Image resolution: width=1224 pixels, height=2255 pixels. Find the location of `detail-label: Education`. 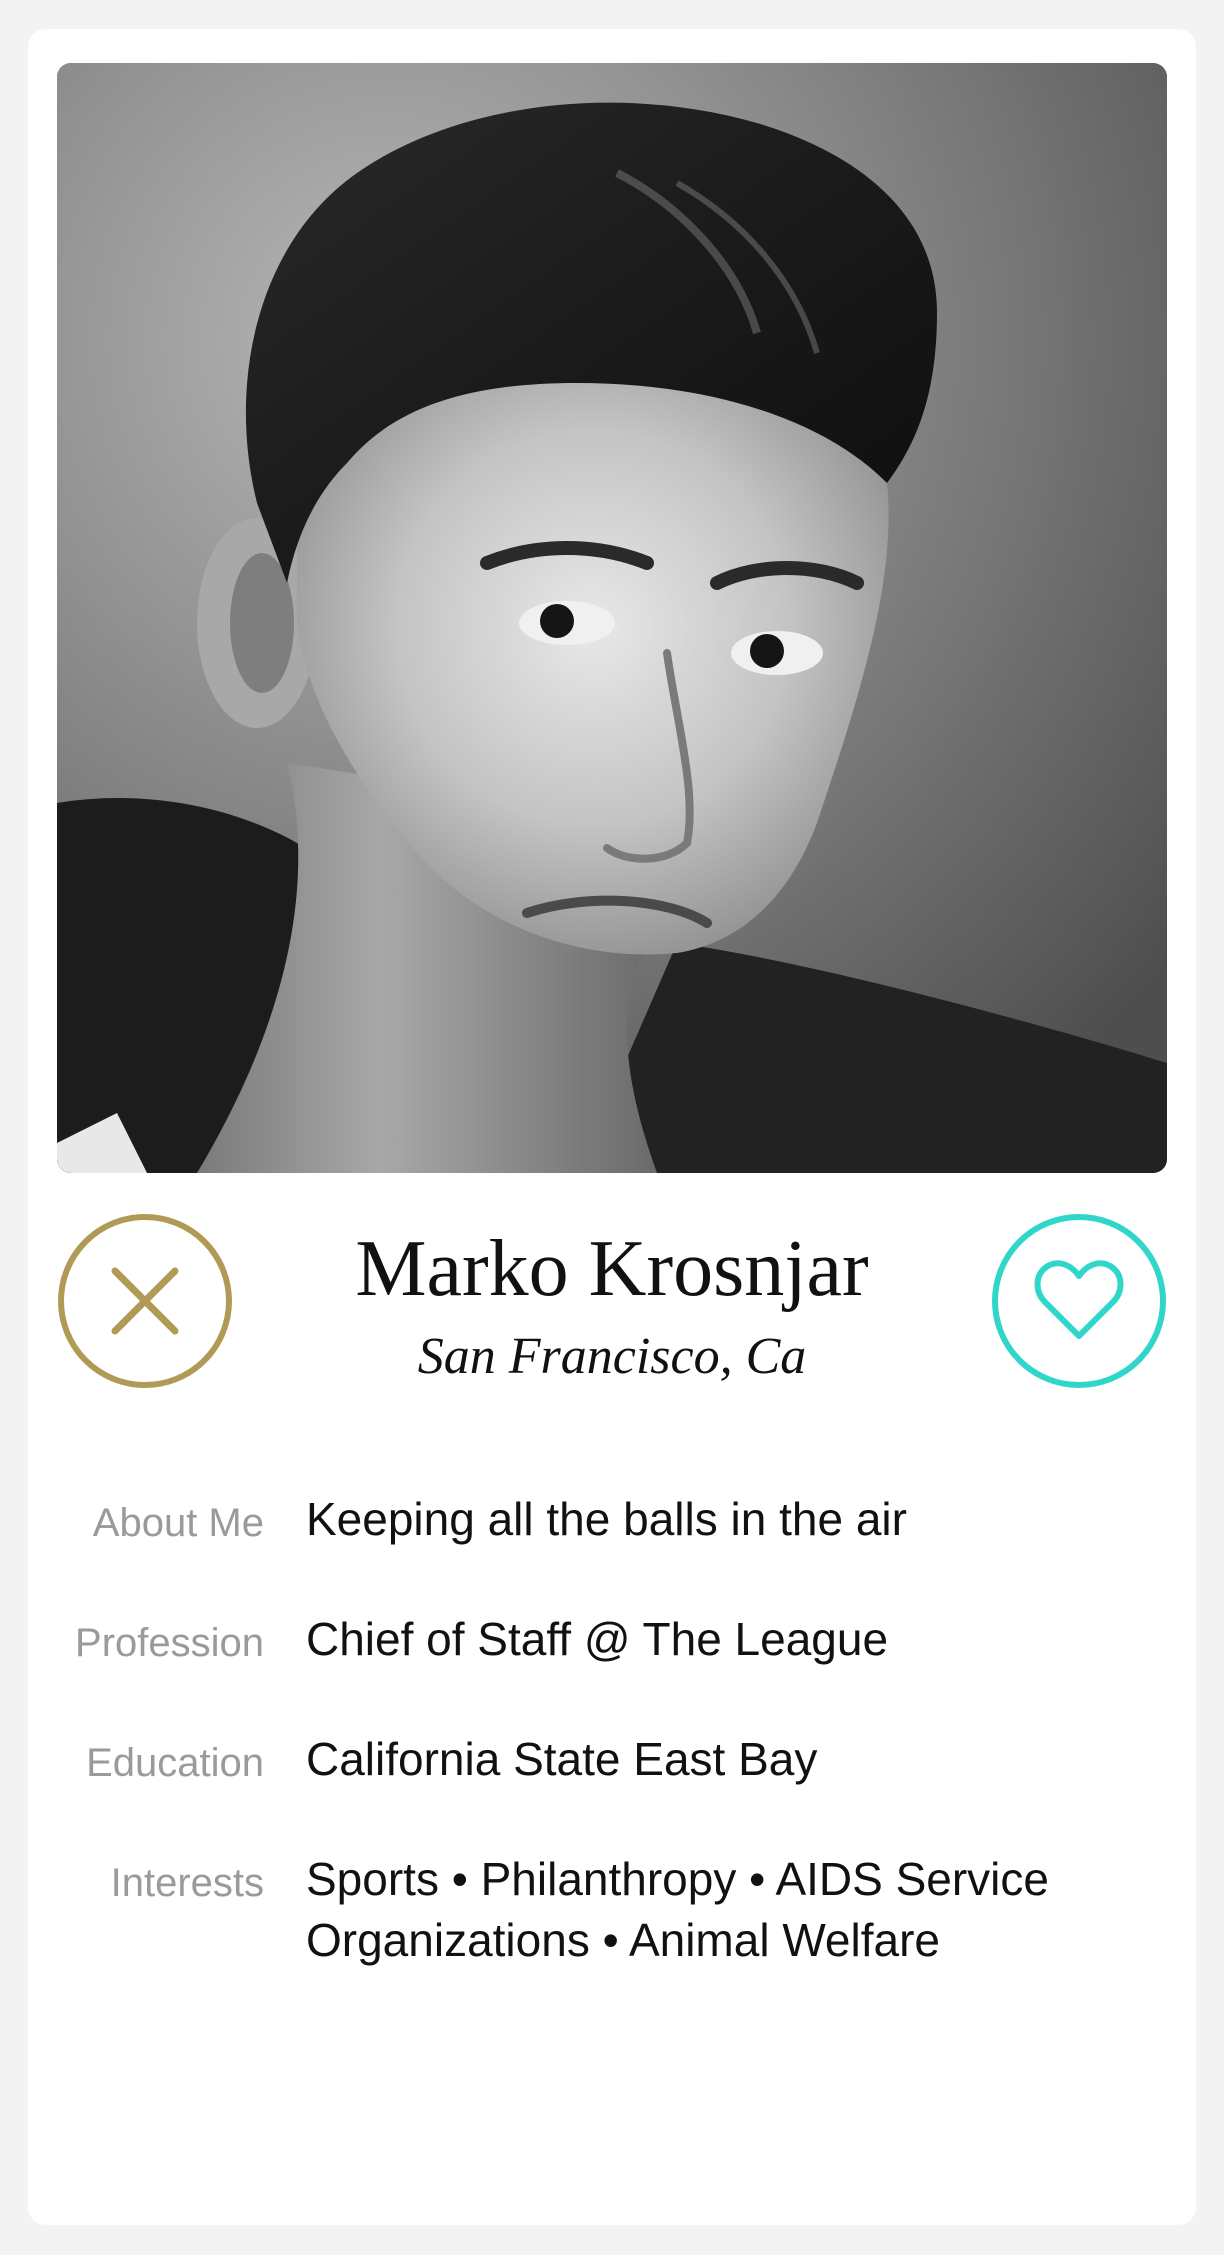

detail-label: Education is located at coordinates (175, 1763).